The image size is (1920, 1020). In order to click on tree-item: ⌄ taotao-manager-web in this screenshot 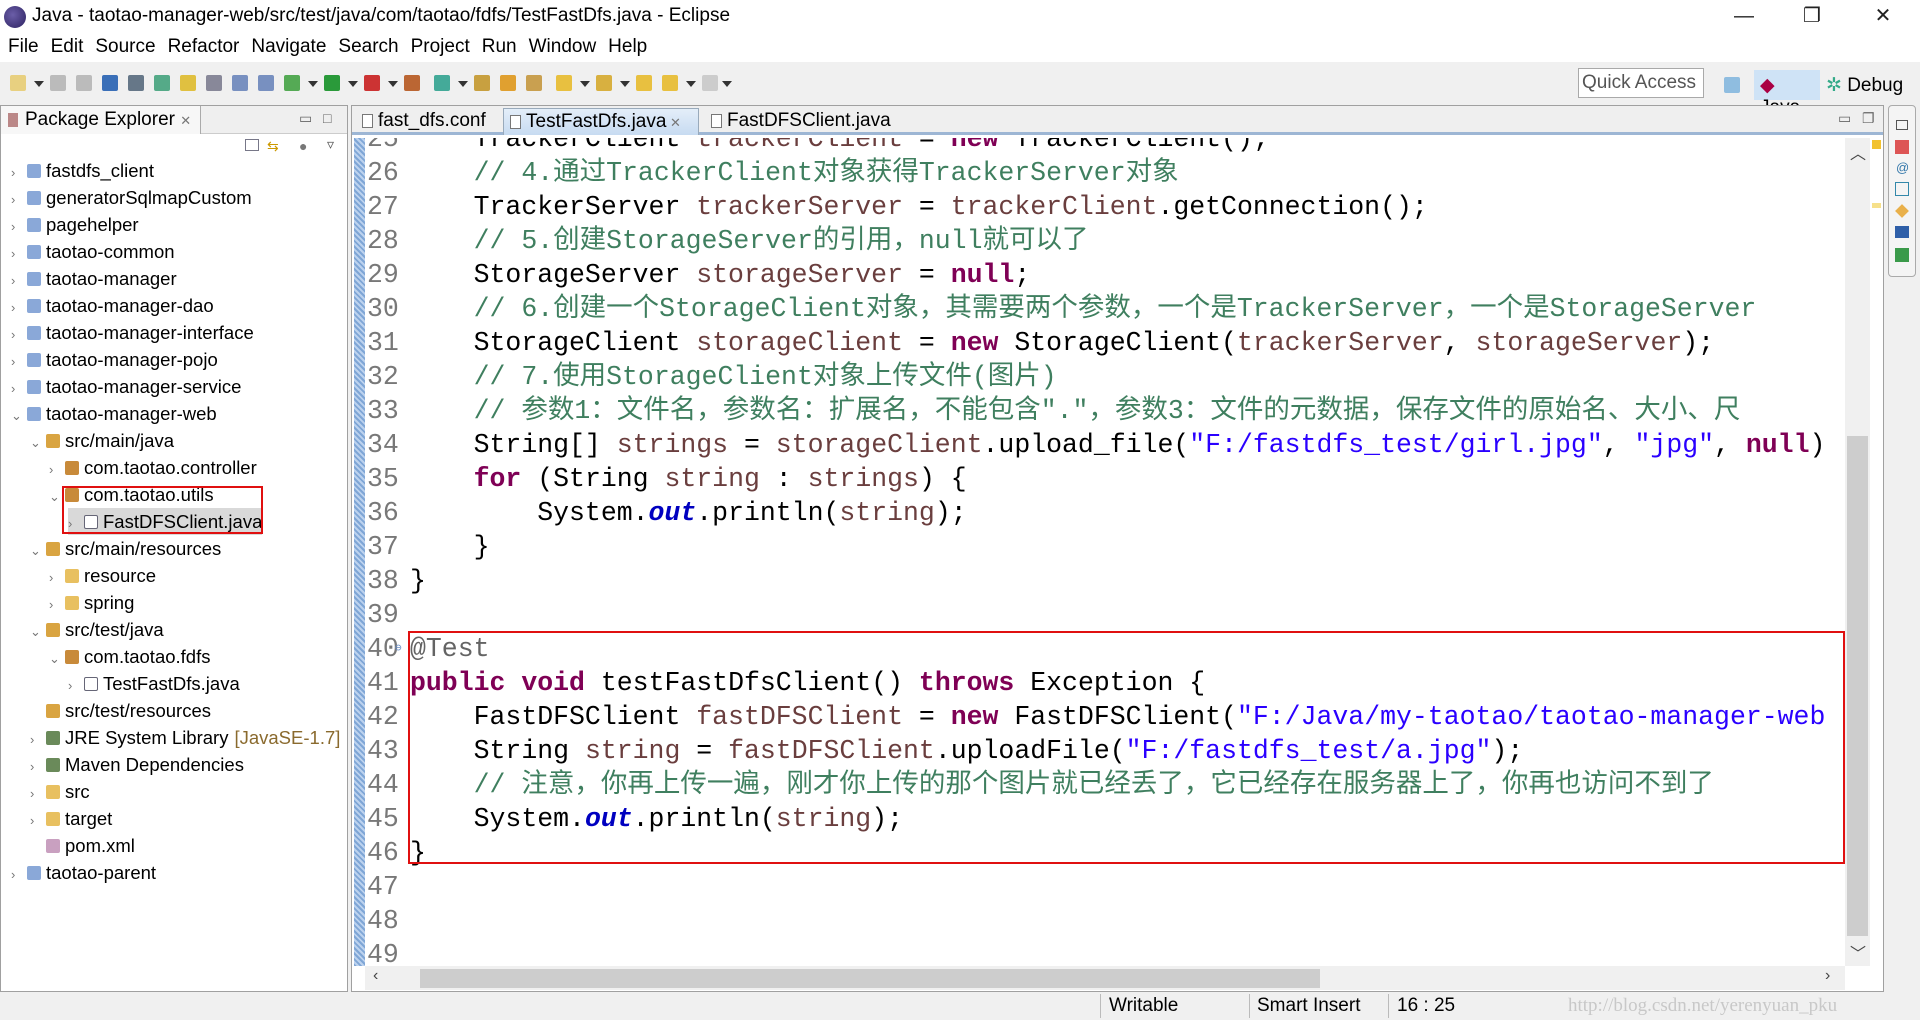, I will do `click(114, 413)`.